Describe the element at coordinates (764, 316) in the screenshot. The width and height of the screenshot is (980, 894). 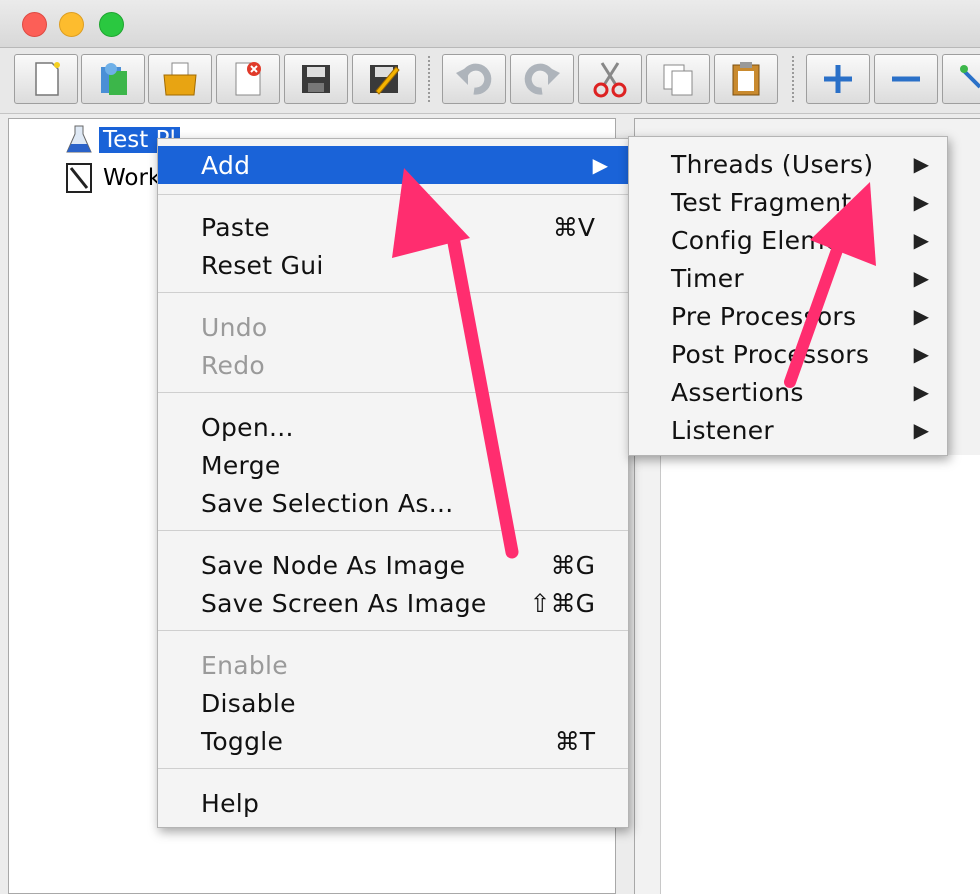
I see `submenu-item-label: Pre Processors` at that location.